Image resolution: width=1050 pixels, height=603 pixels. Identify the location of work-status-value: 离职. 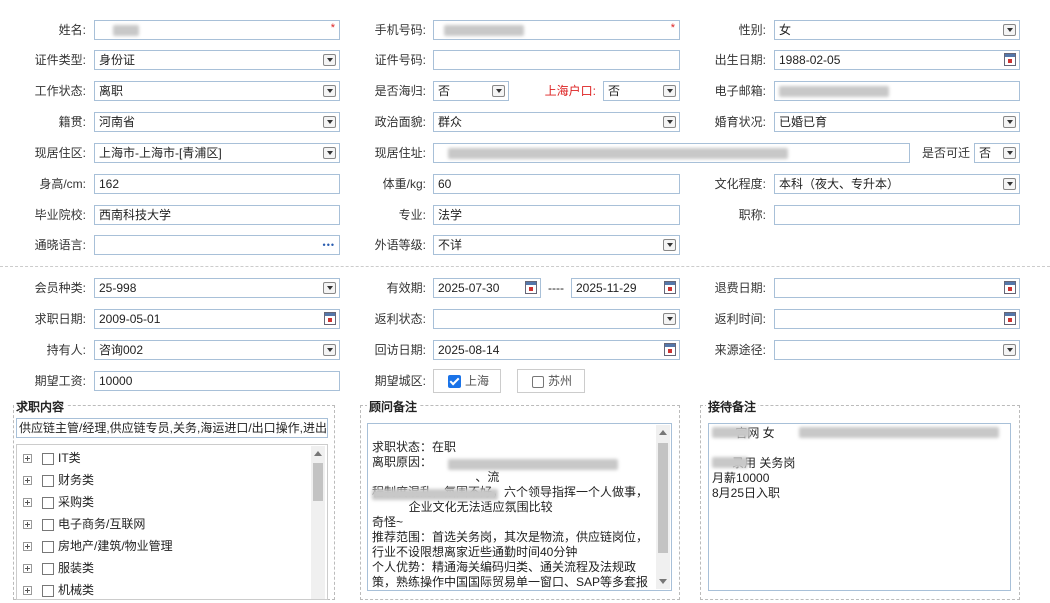
(111, 91).